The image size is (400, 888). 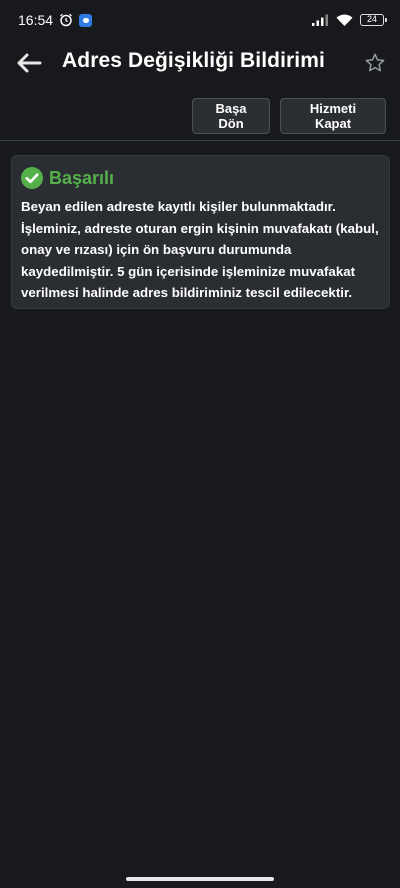 I want to click on notification-app-icon, so click(x=86, y=20).